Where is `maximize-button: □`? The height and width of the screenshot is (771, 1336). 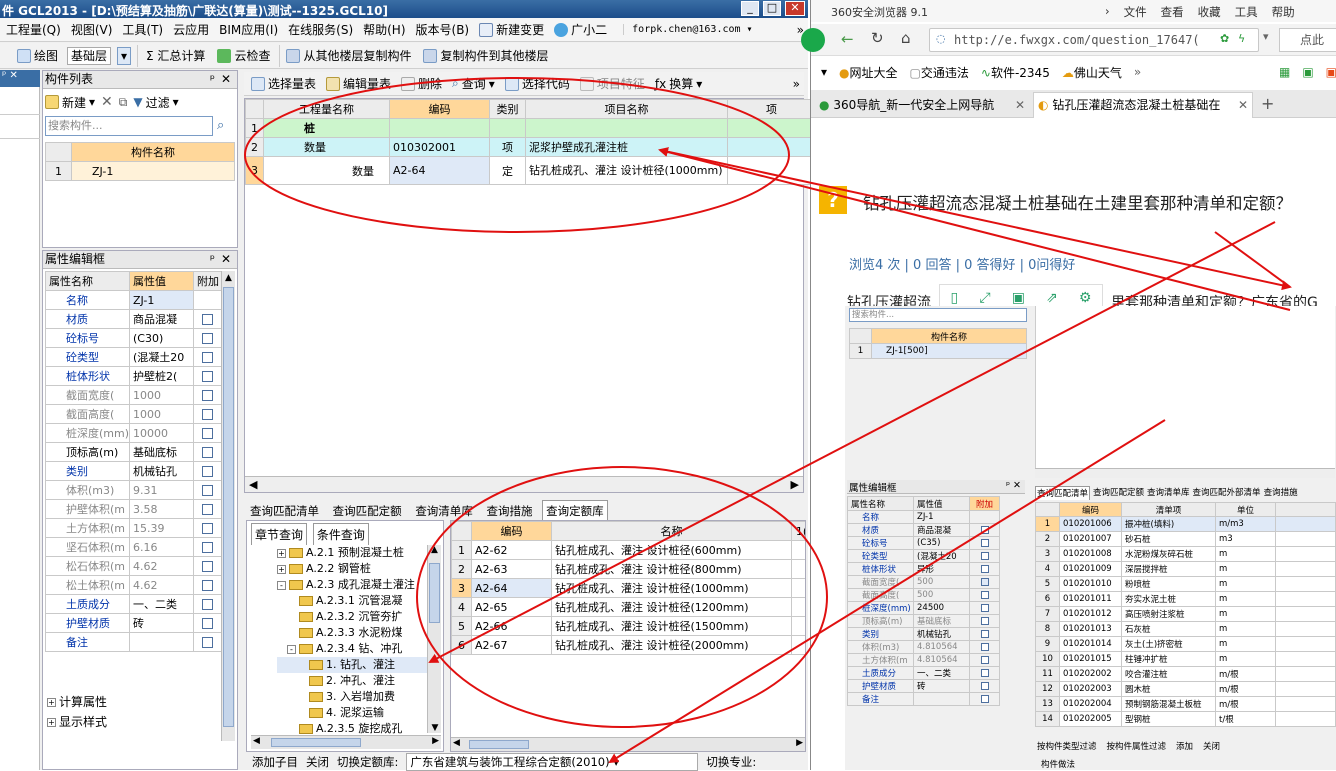 maximize-button: □ is located at coordinates (772, 8).